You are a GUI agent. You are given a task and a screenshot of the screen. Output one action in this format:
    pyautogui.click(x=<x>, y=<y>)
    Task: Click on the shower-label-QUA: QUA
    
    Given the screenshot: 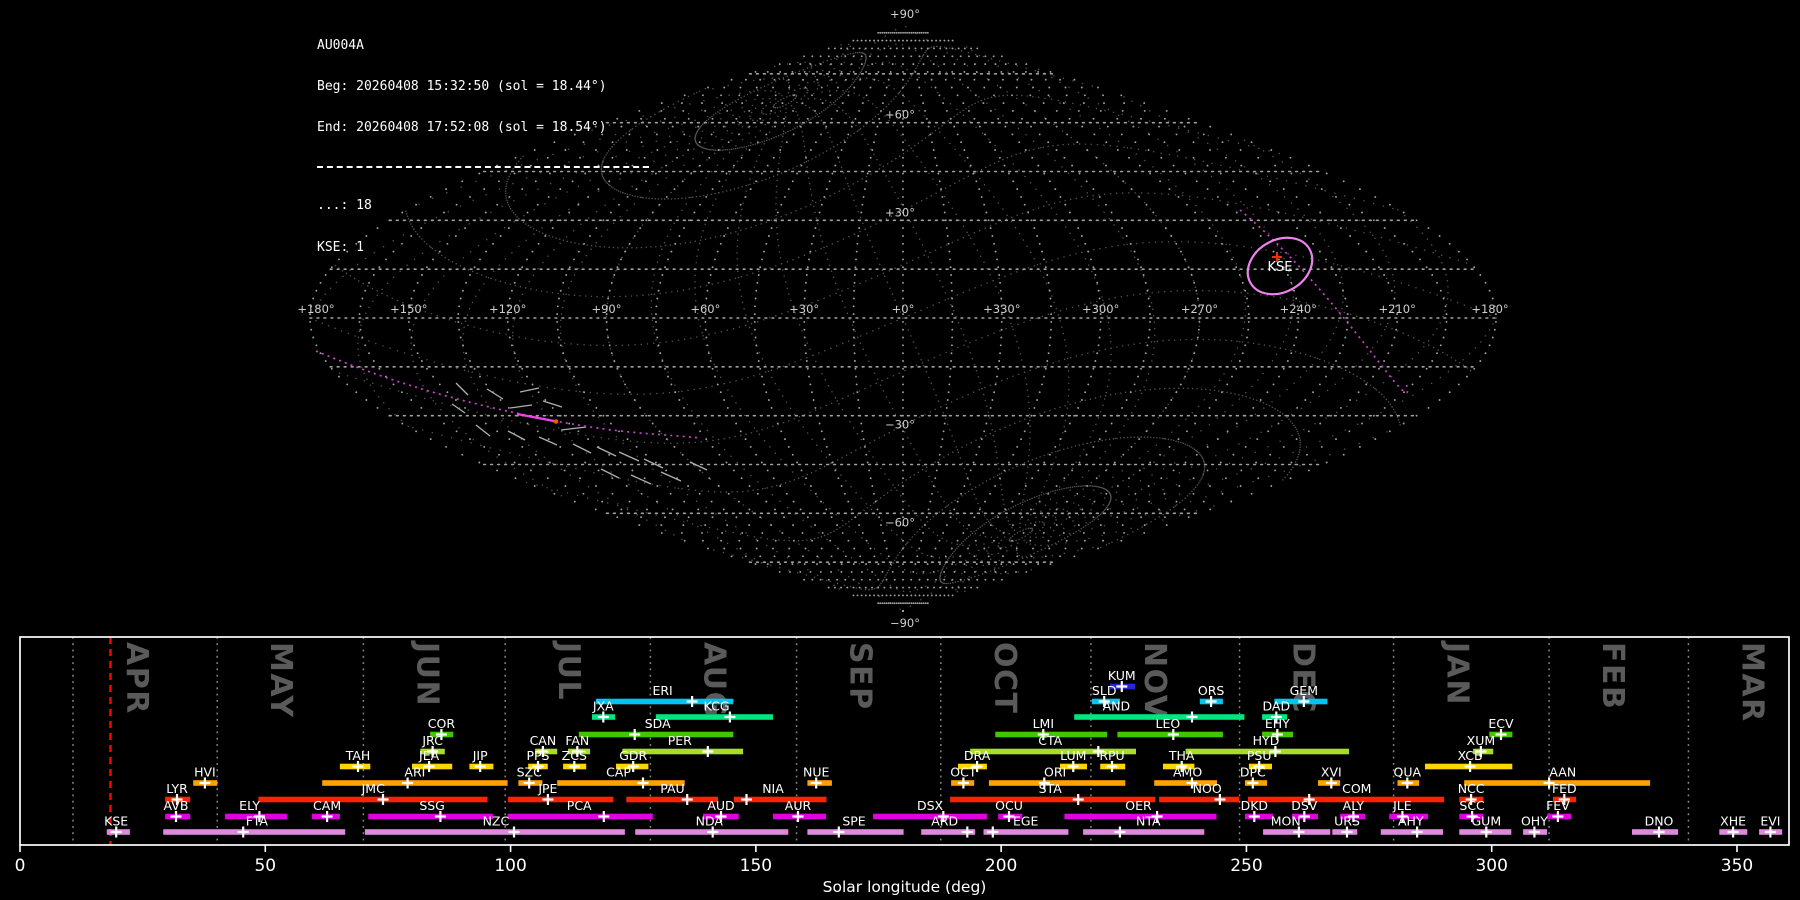 What is the action you would take?
    pyautogui.click(x=1408, y=772)
    